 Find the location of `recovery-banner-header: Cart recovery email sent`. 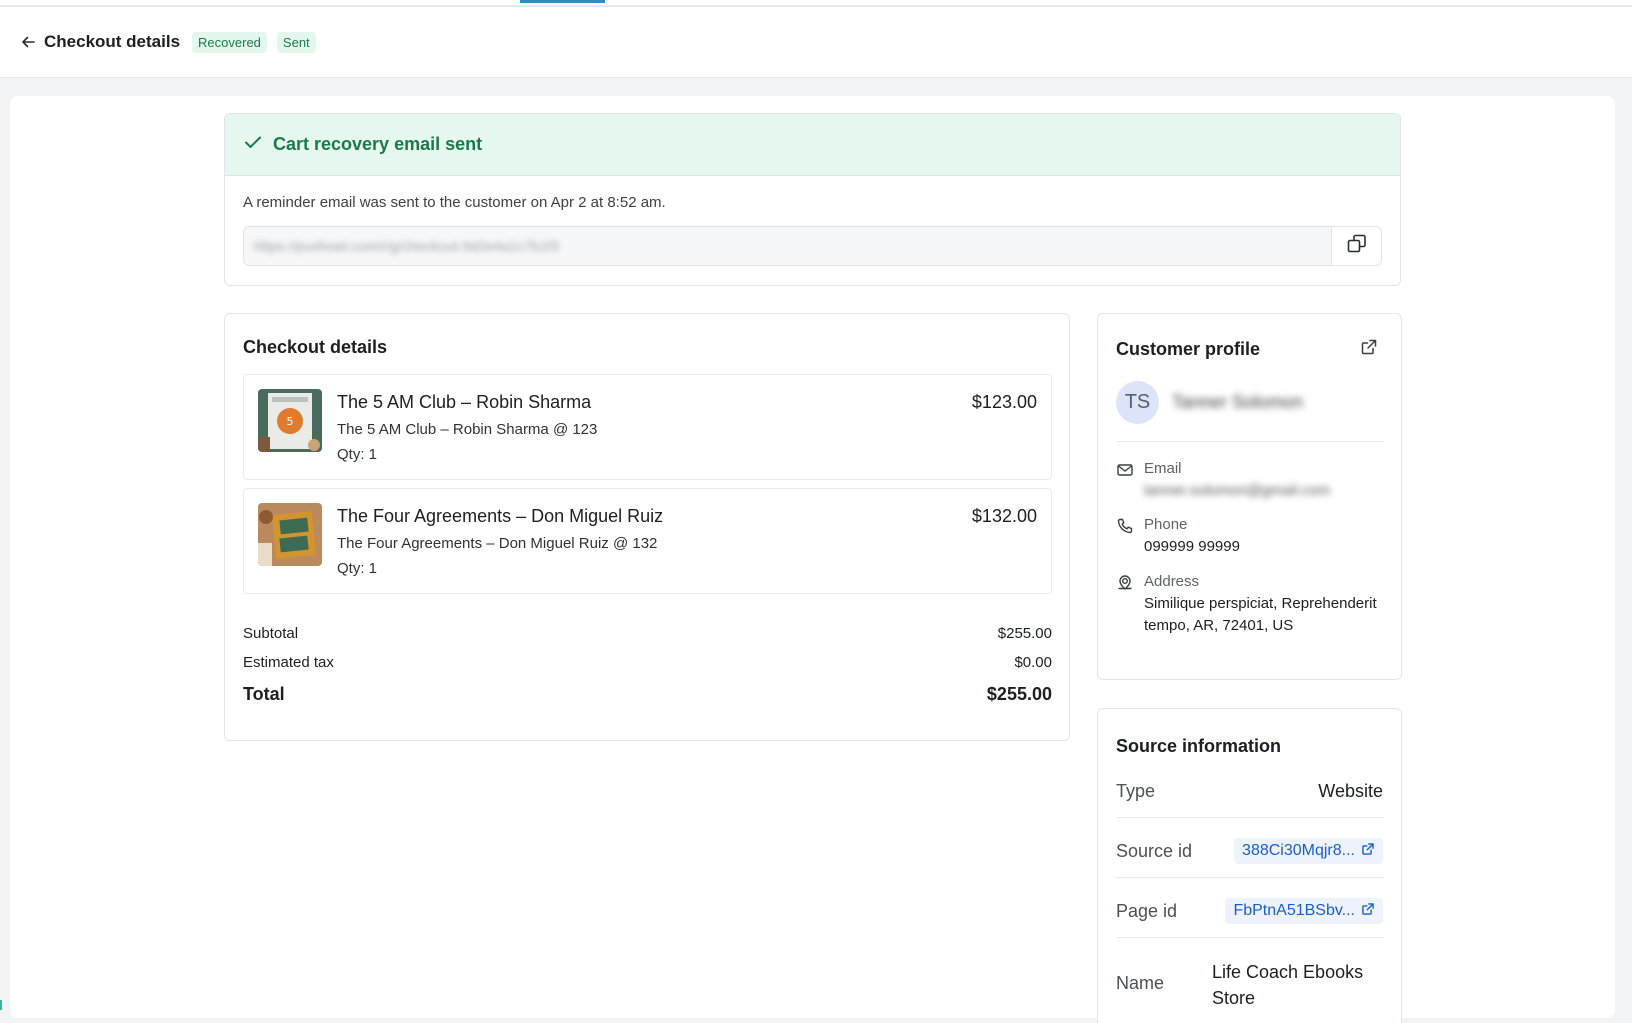

recovery-banner-header: Cart recovery email sent is located at coordinates (812, 145).